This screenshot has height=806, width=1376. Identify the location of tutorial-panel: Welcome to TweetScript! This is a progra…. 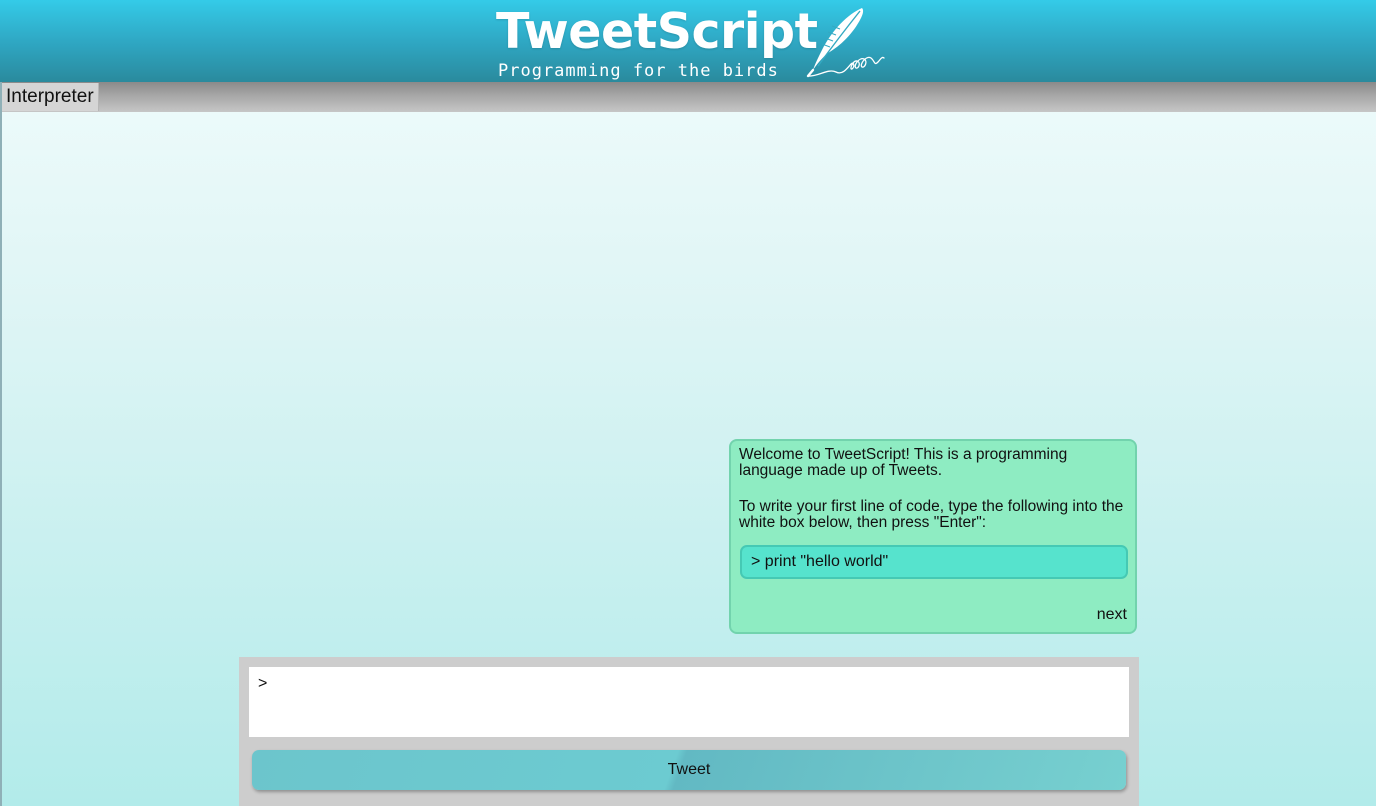
(933, 536).